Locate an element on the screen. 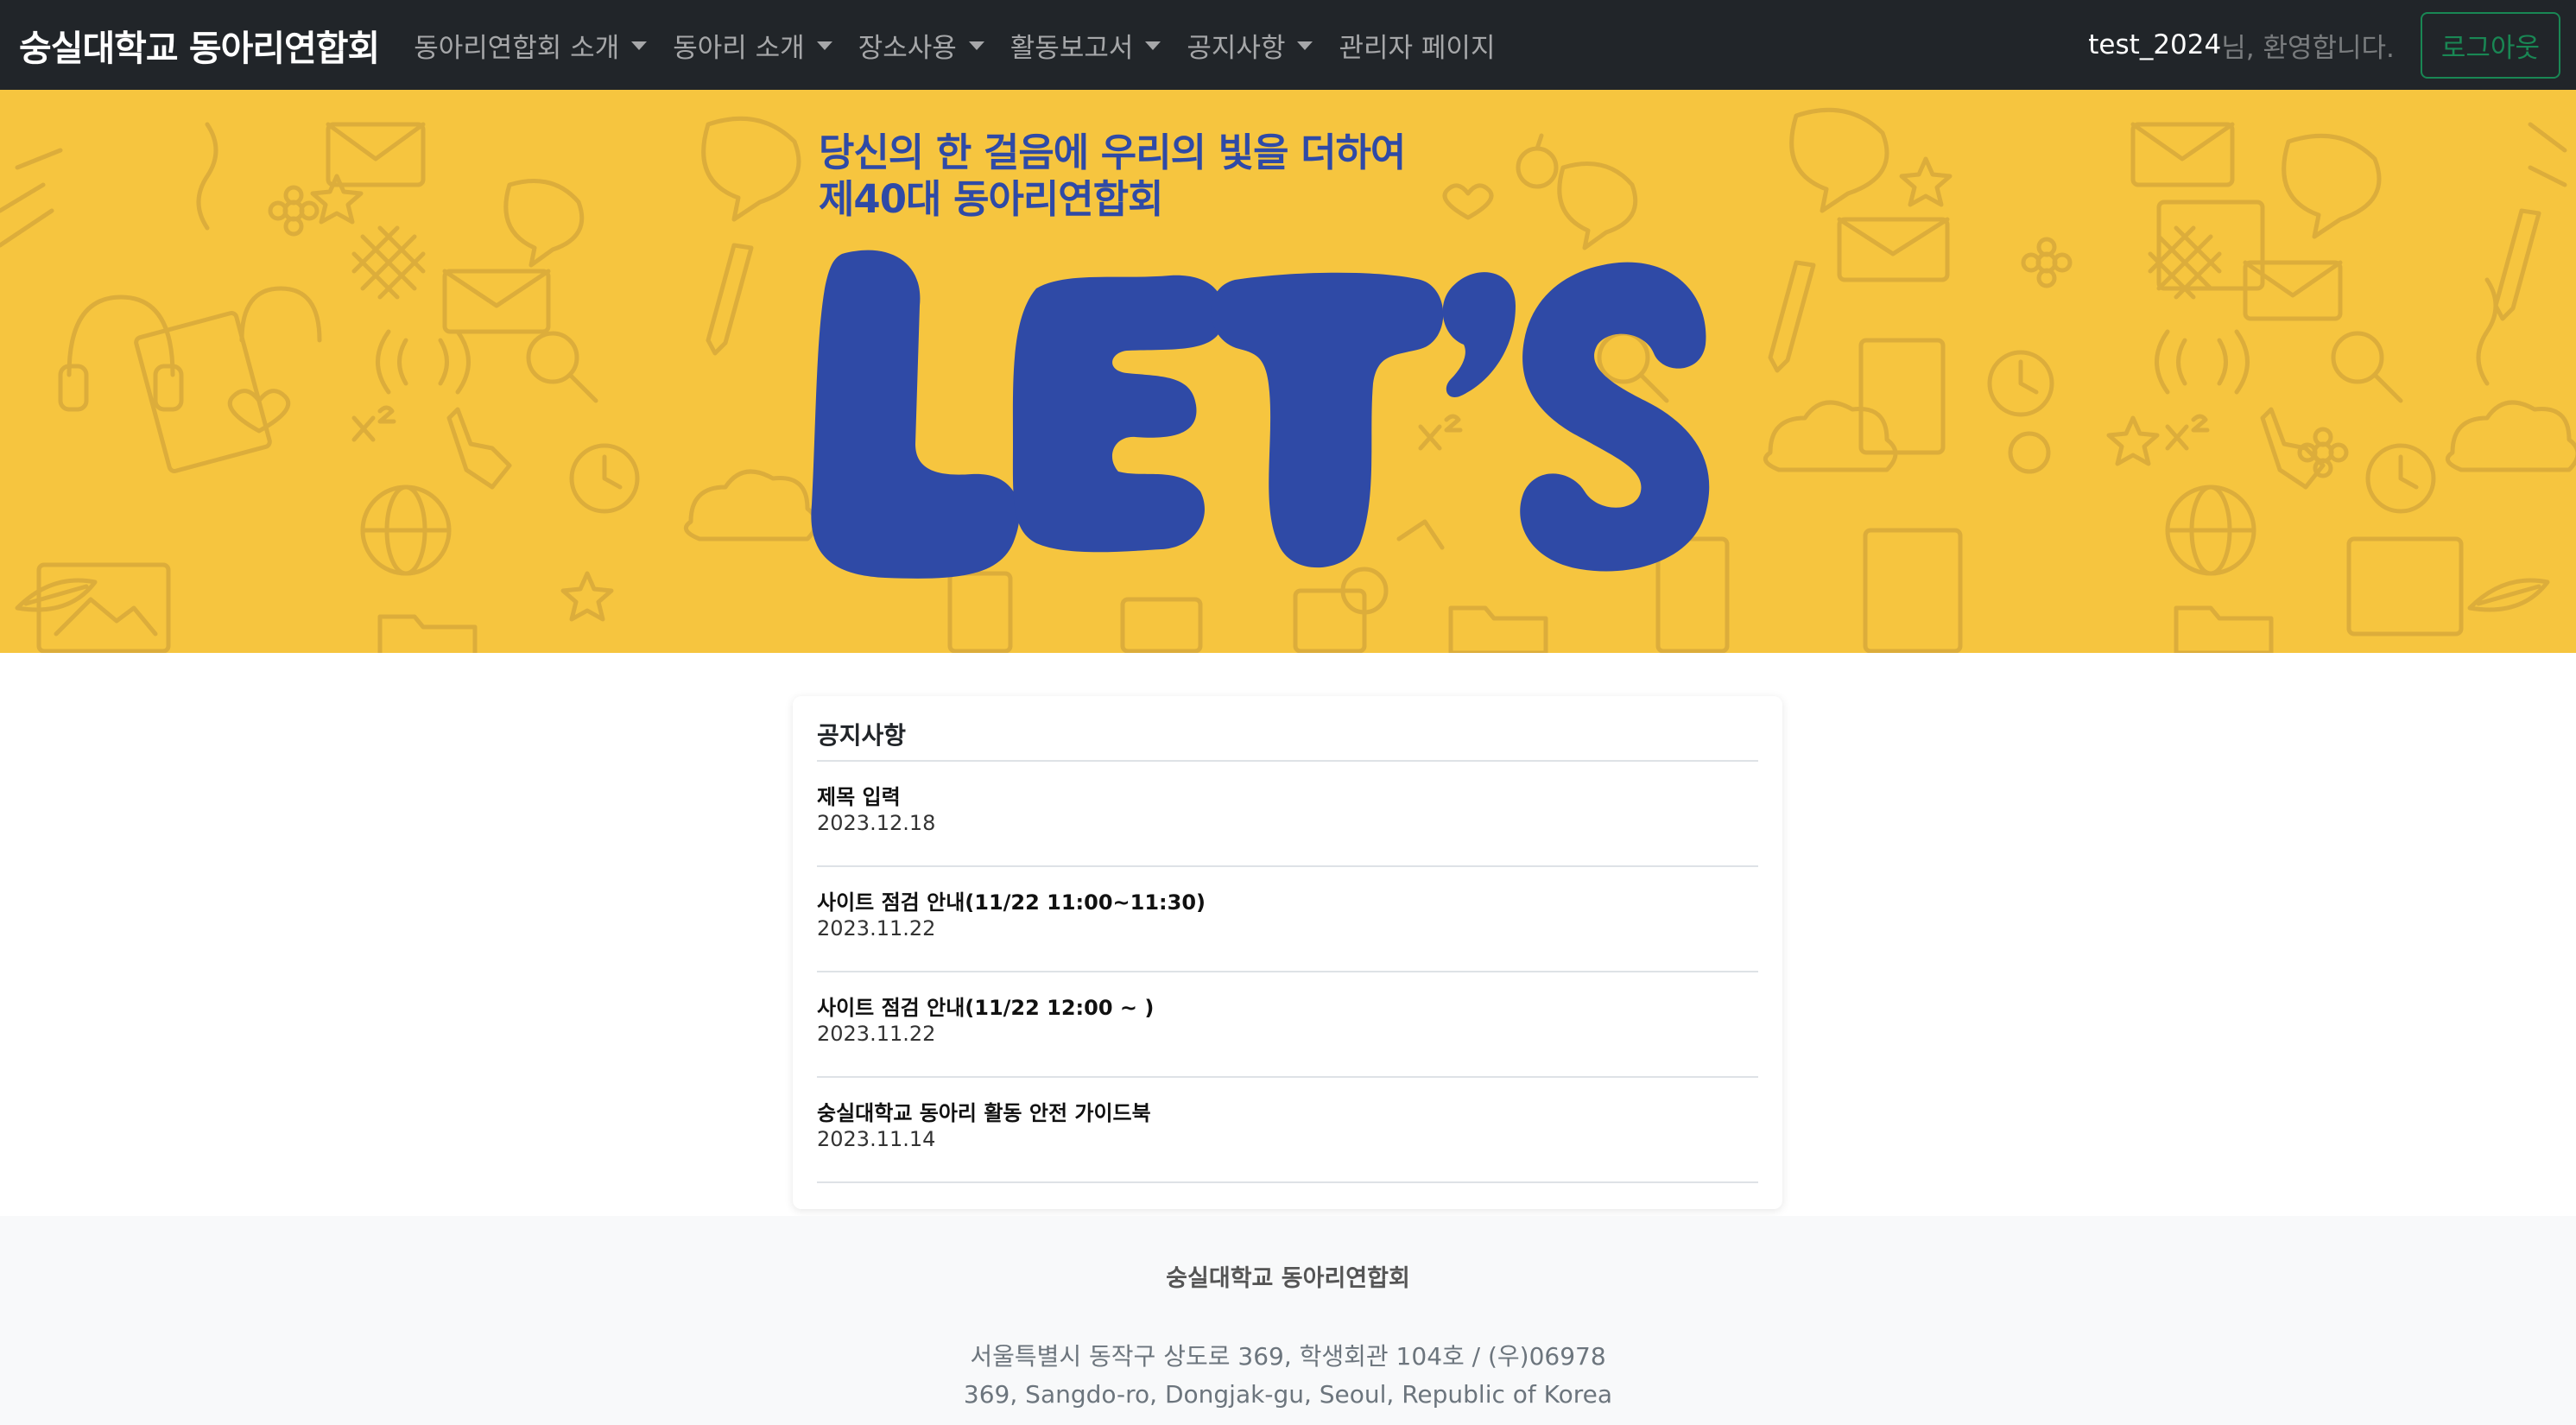 The height and width of the screenshot is (1425, 2576). menu-admin-page: 관리자 페이지 is located at coordinates (1417, 46).